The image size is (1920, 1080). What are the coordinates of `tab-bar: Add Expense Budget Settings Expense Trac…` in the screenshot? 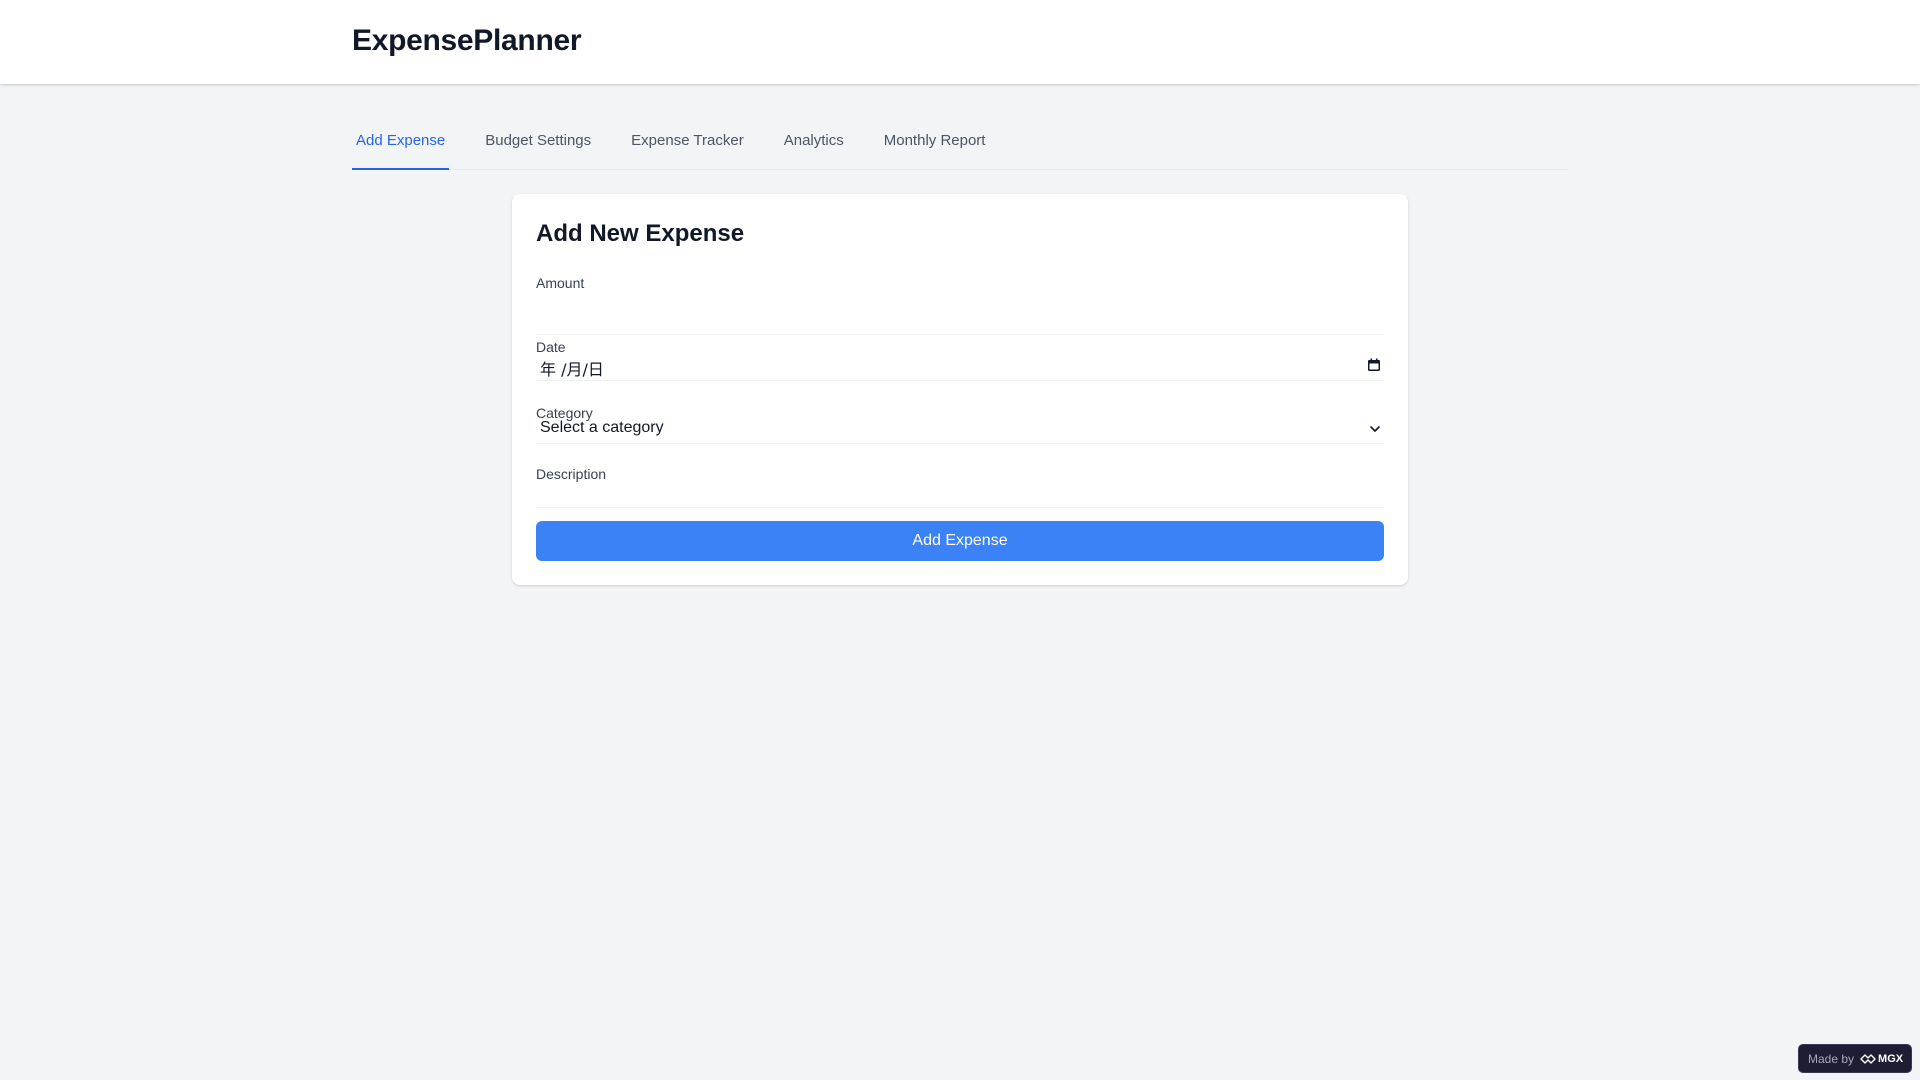 It's located at (960, 146).